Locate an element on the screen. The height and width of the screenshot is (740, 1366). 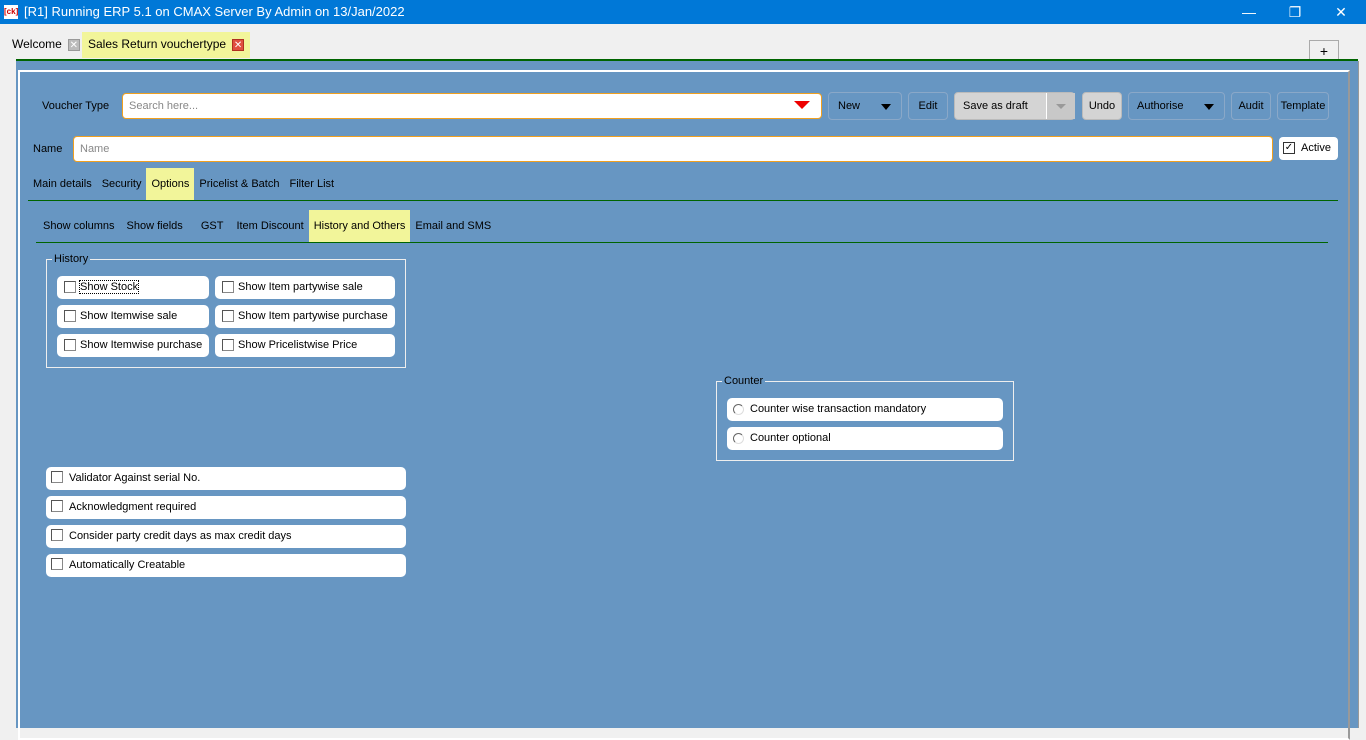
tab-pricelist-batch: Pricelist & Batch is located at coordinates (239, 184).